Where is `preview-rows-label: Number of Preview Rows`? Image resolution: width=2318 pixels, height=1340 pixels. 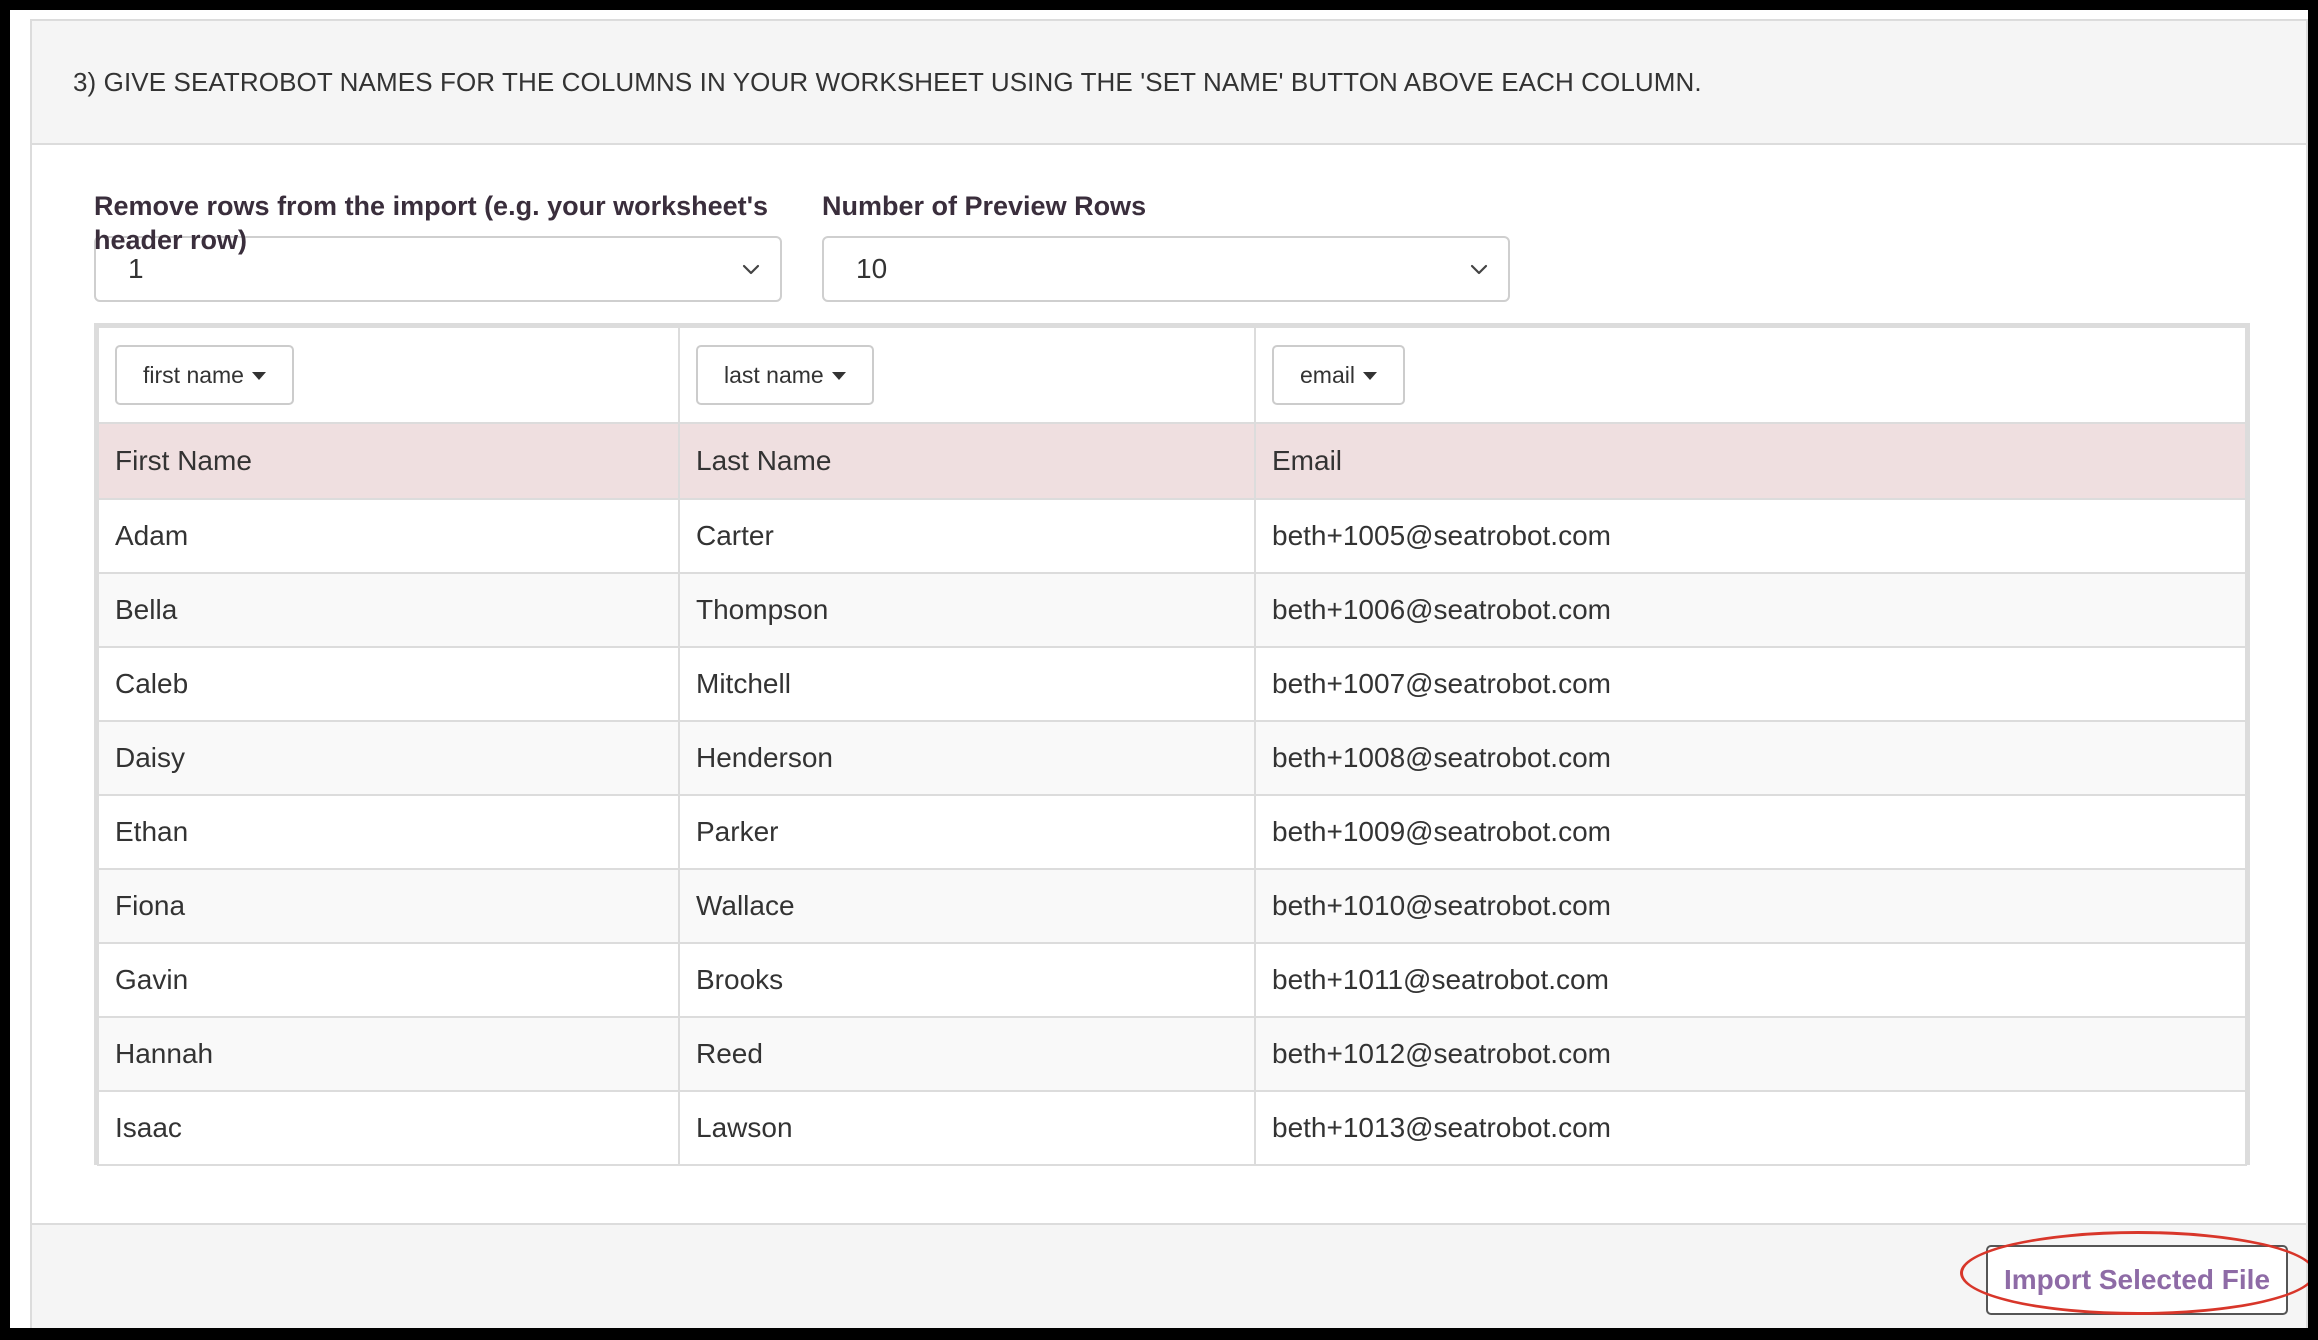
preview-rows-label: Number of Preview Rows is located at coordinates (984, 206).